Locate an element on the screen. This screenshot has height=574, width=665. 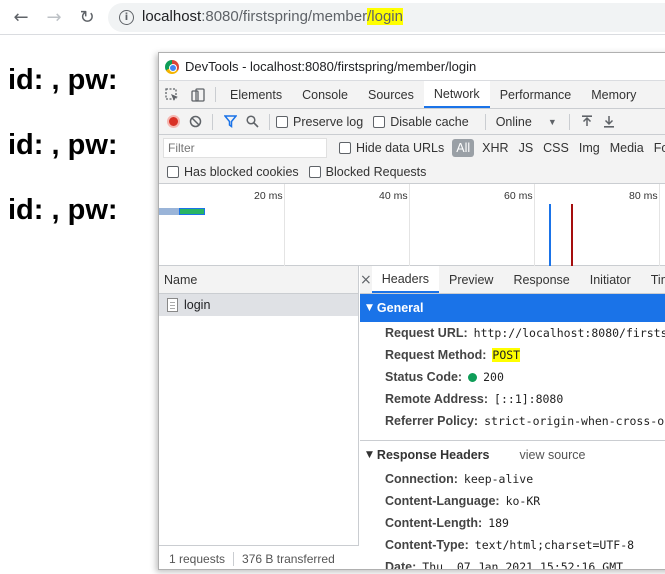
type-filter-js: JS is located at coordinates (526, 148).